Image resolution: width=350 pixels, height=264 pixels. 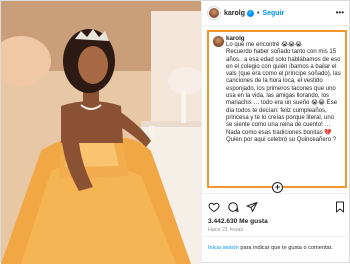 What do you see at coordinates (252, 207) in the screenshot?
I see `share-icon` at bounding box center [252, 207].